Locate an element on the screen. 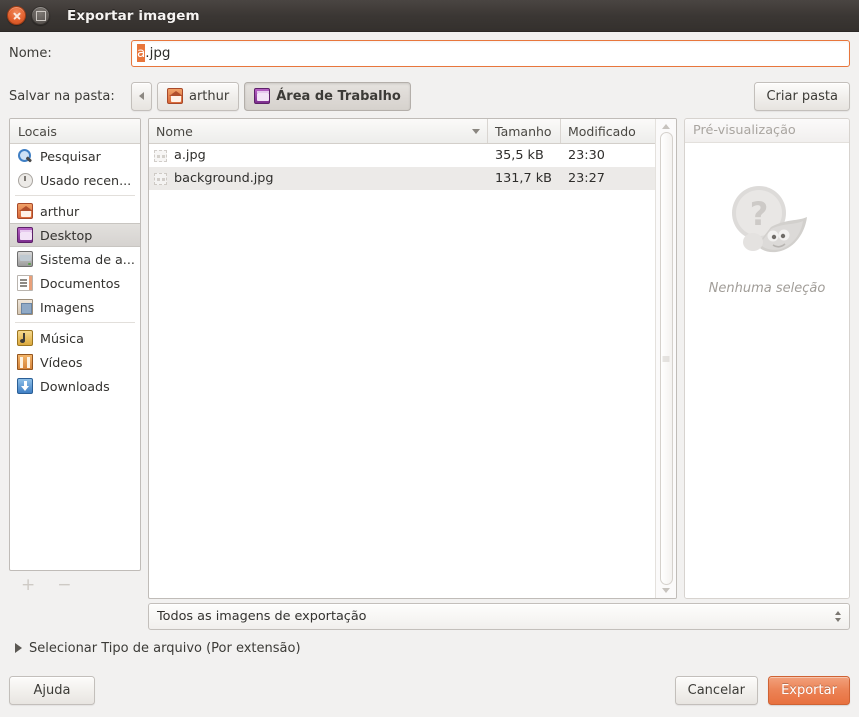  save-folder-label: Salvar na pasta: is located at coordinates (62, 96).